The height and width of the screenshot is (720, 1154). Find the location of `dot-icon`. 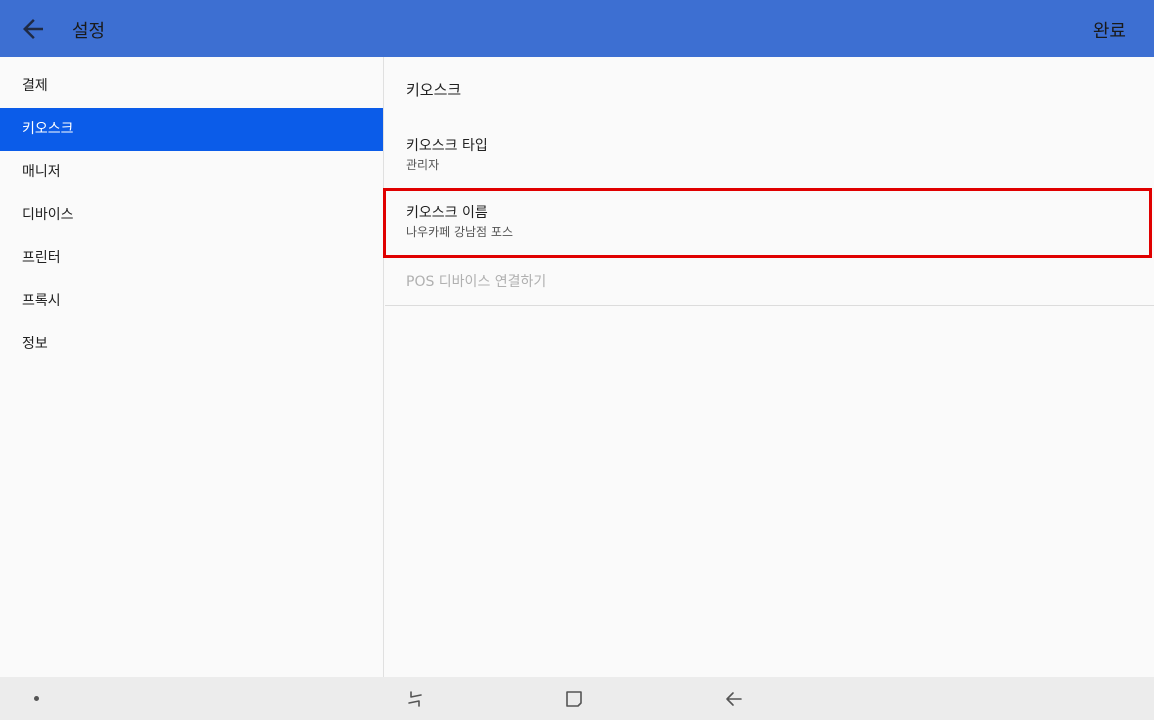

dot-icon is located at coordinates (36, 698).